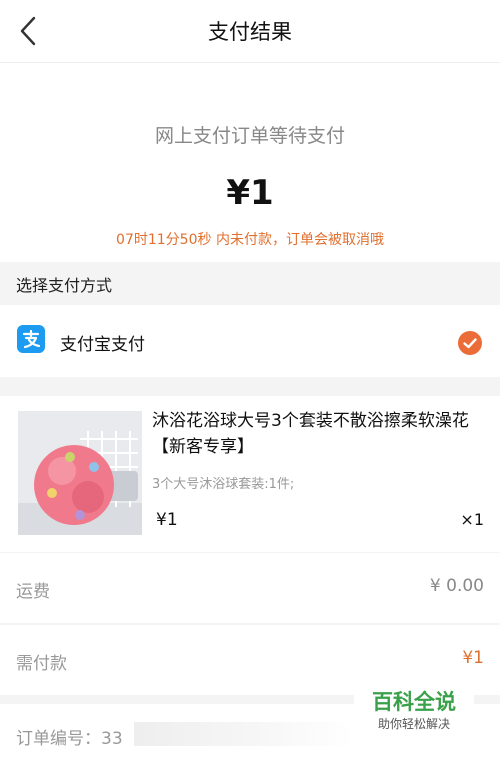  I want to click on payment-amount: ¥1, so click(250, 193).